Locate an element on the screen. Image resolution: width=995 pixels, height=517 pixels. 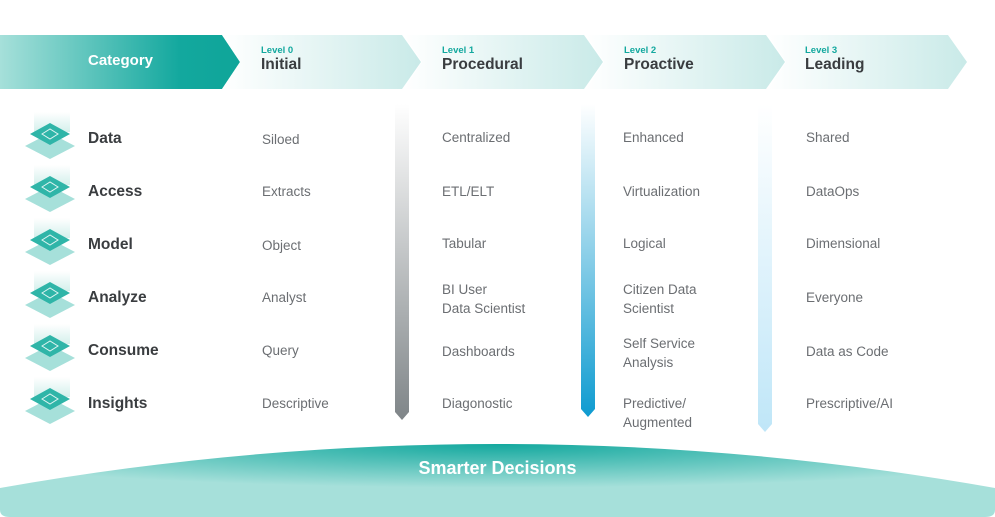
level-3-progress-bar is located at coordinates (765, 268).